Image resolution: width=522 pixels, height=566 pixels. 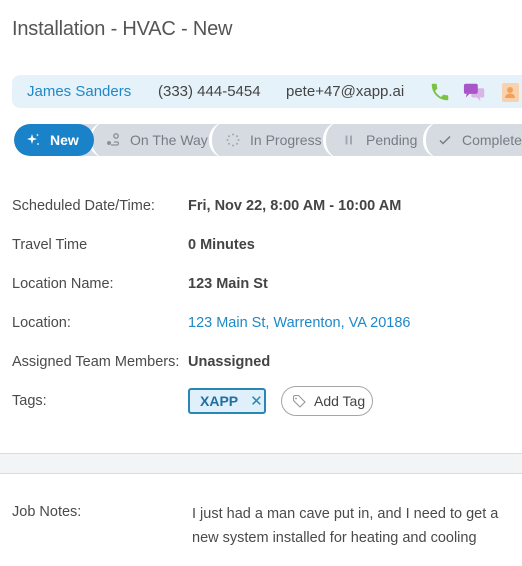 What do you see at coordinates (221, 245) in the screenshot?
I see `detail-value: 0 Minutes` at bounding box center [221, 245].